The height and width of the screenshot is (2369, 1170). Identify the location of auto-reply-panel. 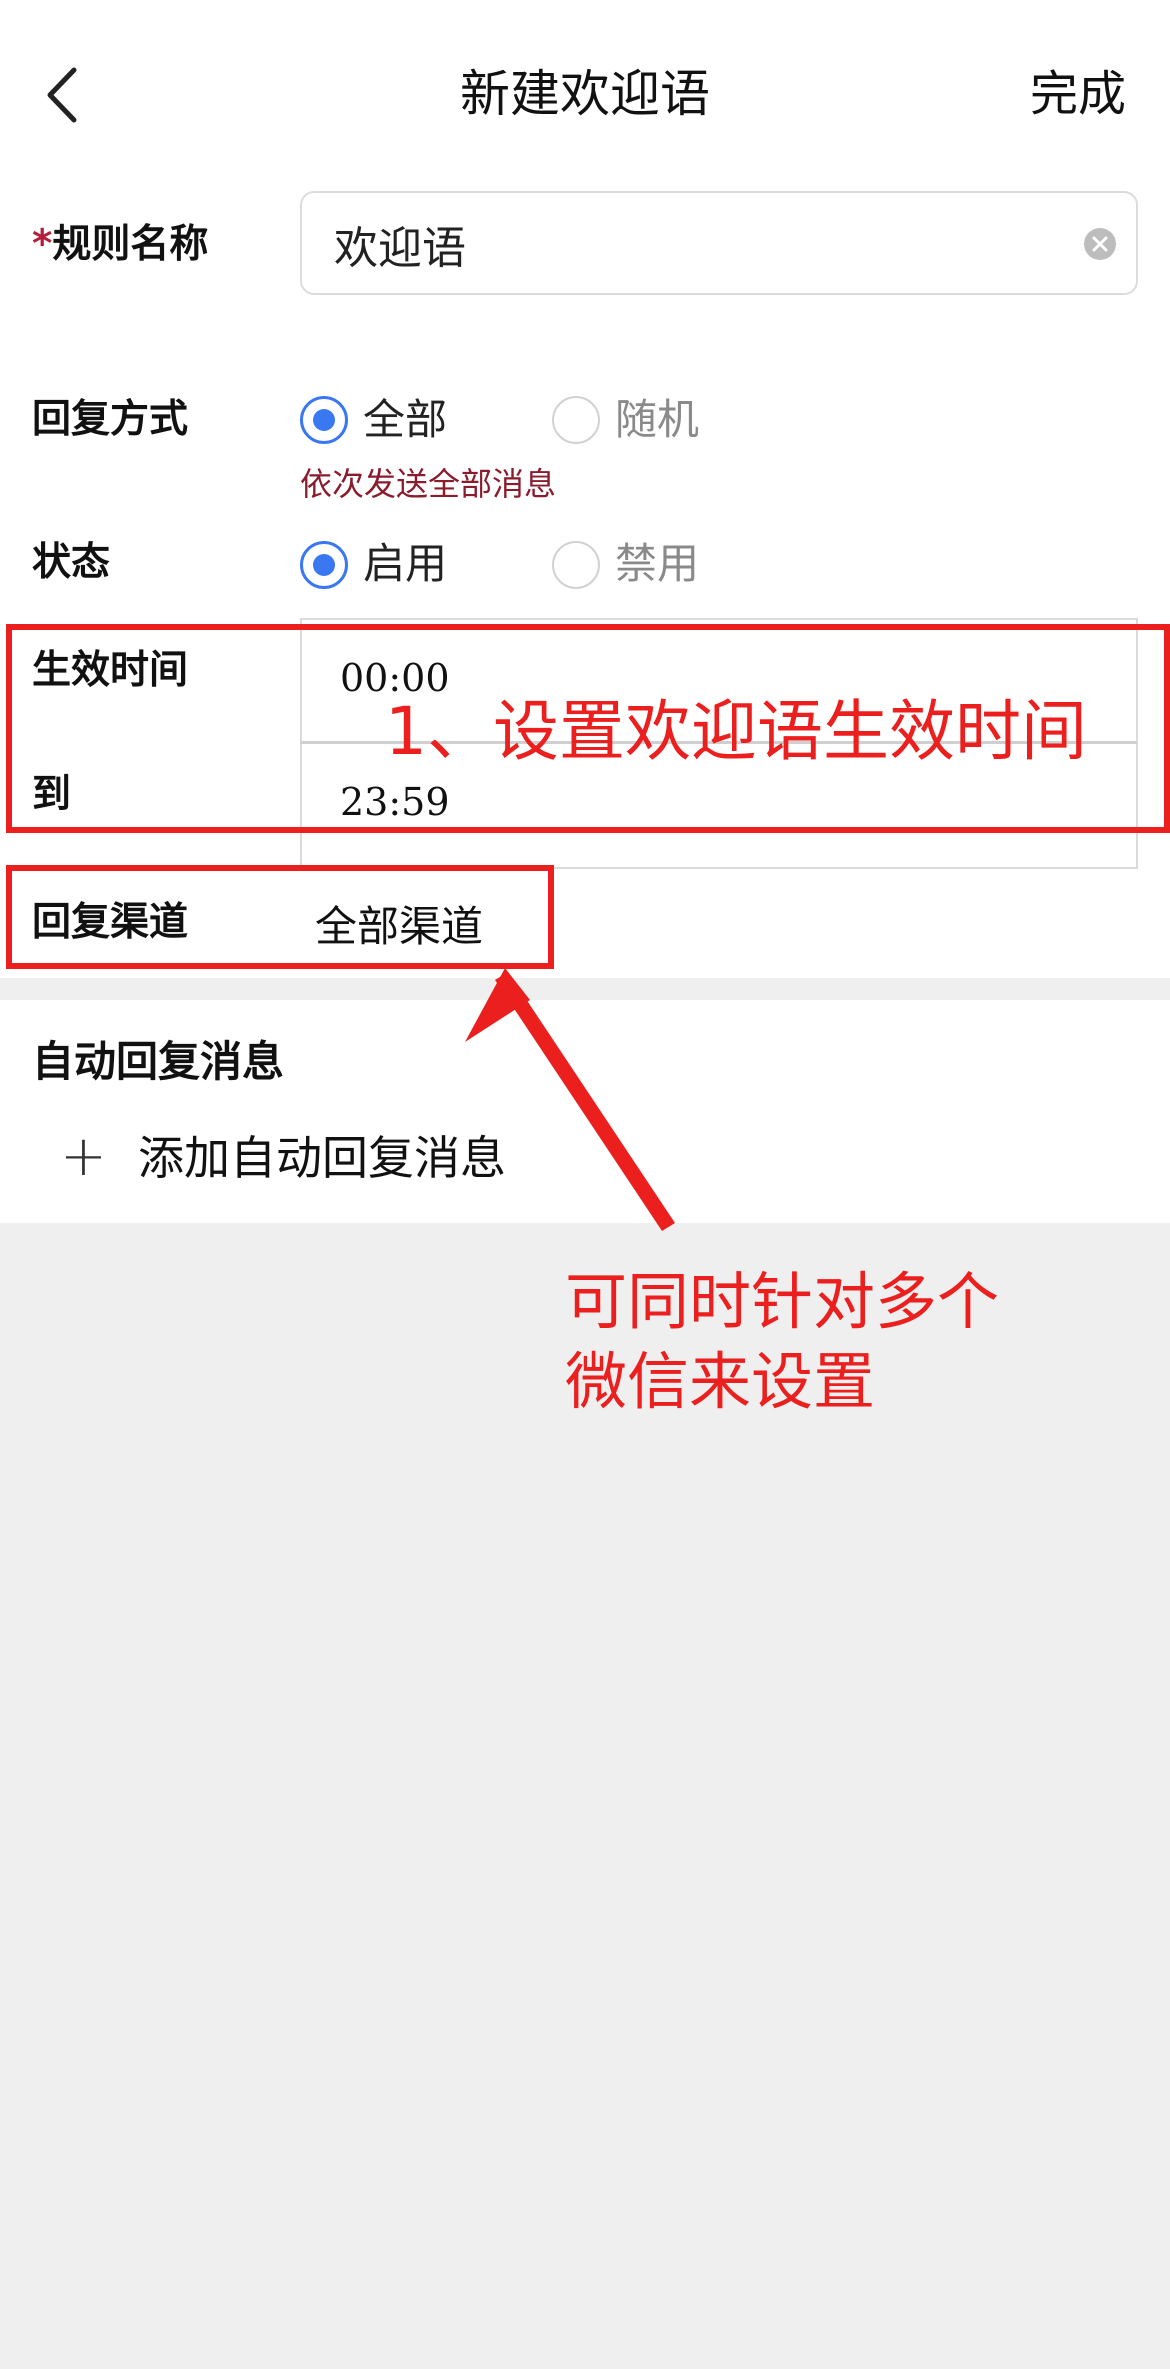
(585, 1111).